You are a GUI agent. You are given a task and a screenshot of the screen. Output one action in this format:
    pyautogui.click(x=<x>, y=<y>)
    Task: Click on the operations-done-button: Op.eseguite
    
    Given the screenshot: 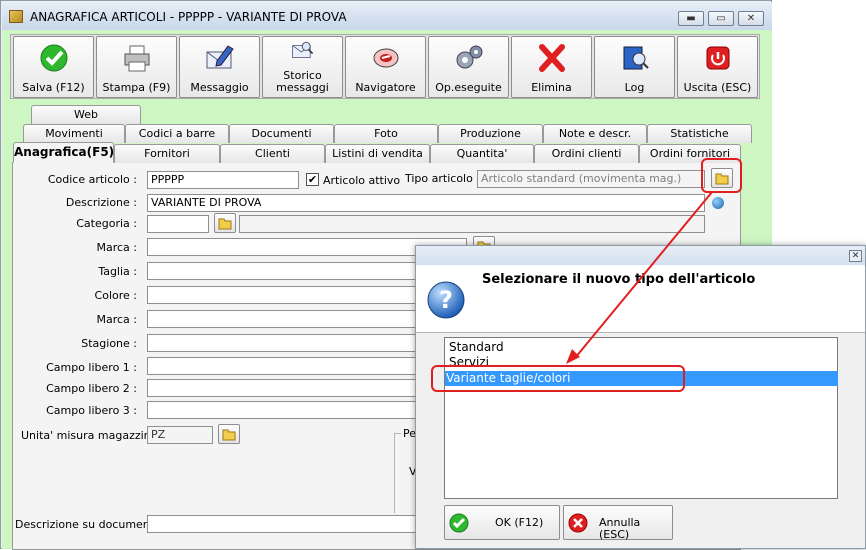 What is the action you would take?
    pyautogui.click(x=468, y=67)
    